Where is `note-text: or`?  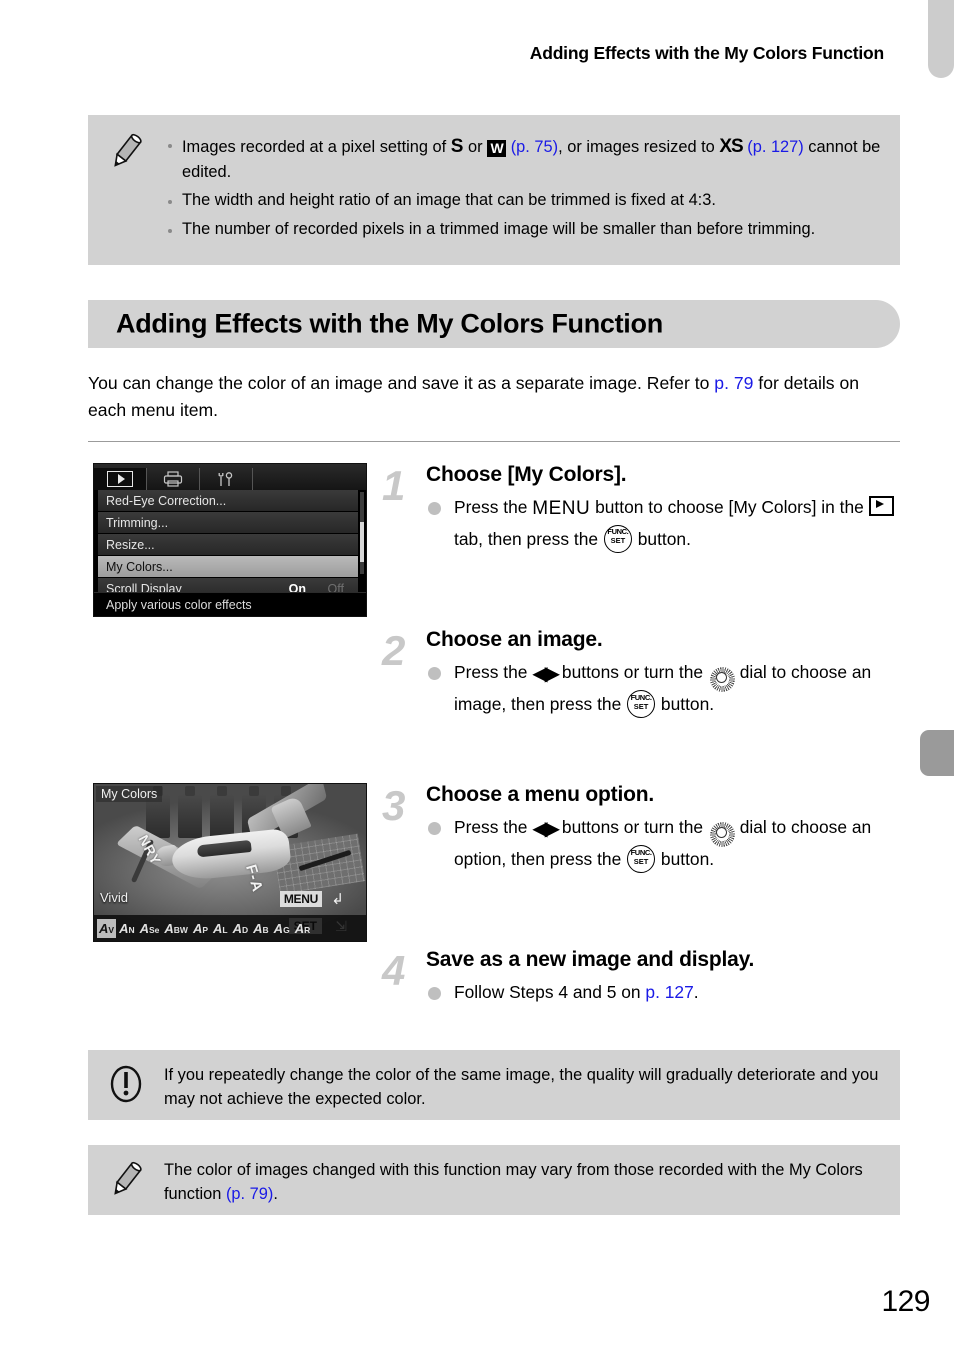 note-text: or is located at coordinates (475, 147).